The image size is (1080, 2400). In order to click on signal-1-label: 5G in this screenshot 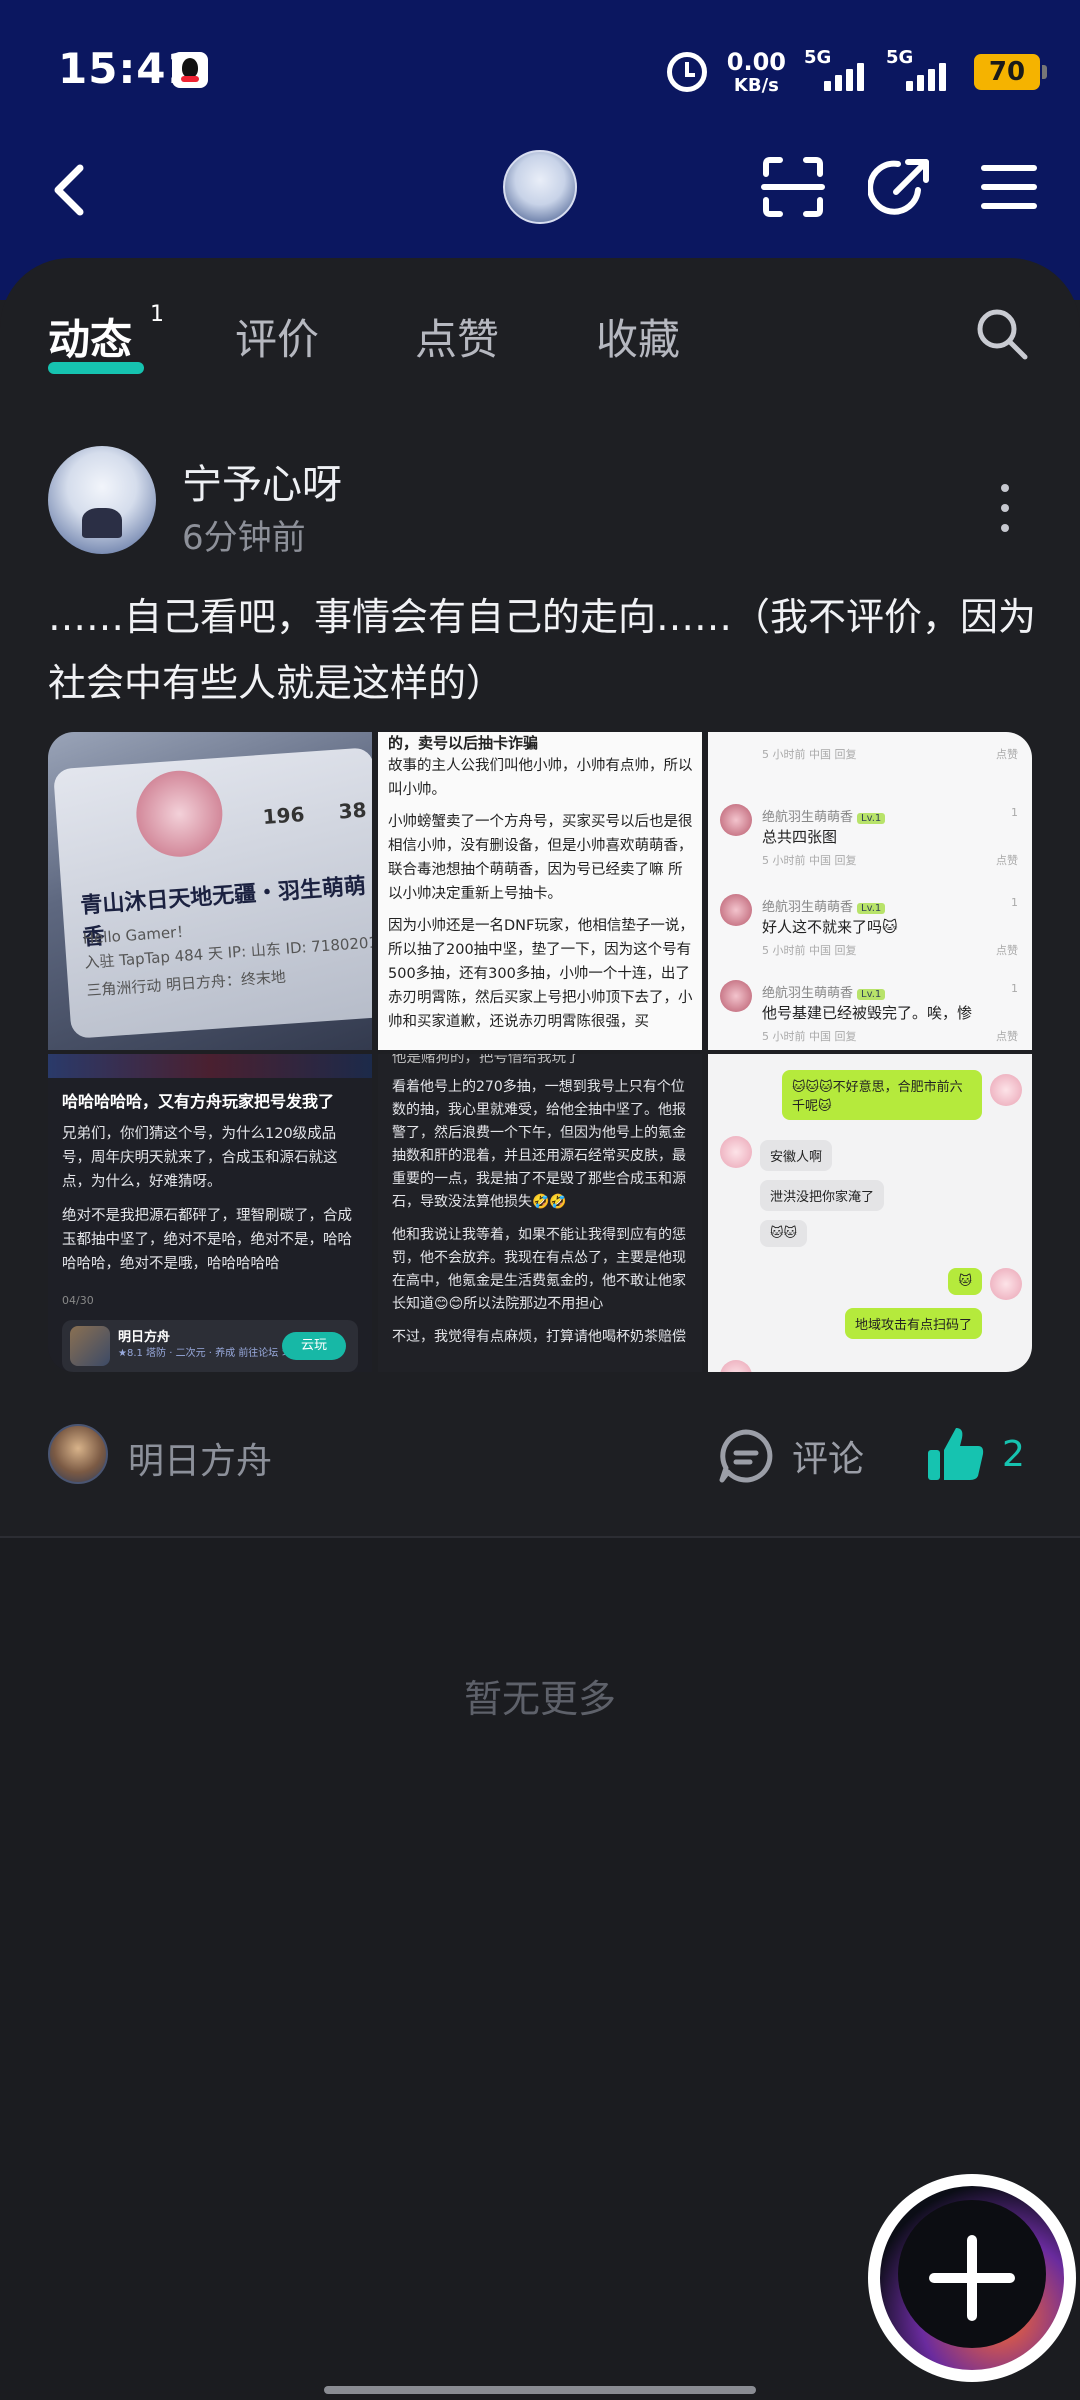, I will do `click(818, 57)`.